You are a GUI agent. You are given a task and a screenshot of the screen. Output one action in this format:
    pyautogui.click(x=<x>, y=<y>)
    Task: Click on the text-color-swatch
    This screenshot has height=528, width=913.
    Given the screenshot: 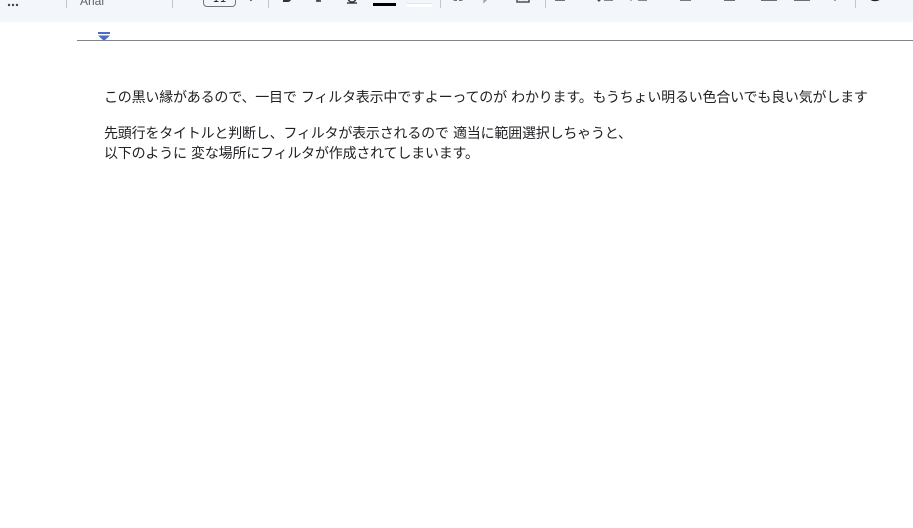 What is the action you would take?
    pyautogui.click(x=384, y=4)
    